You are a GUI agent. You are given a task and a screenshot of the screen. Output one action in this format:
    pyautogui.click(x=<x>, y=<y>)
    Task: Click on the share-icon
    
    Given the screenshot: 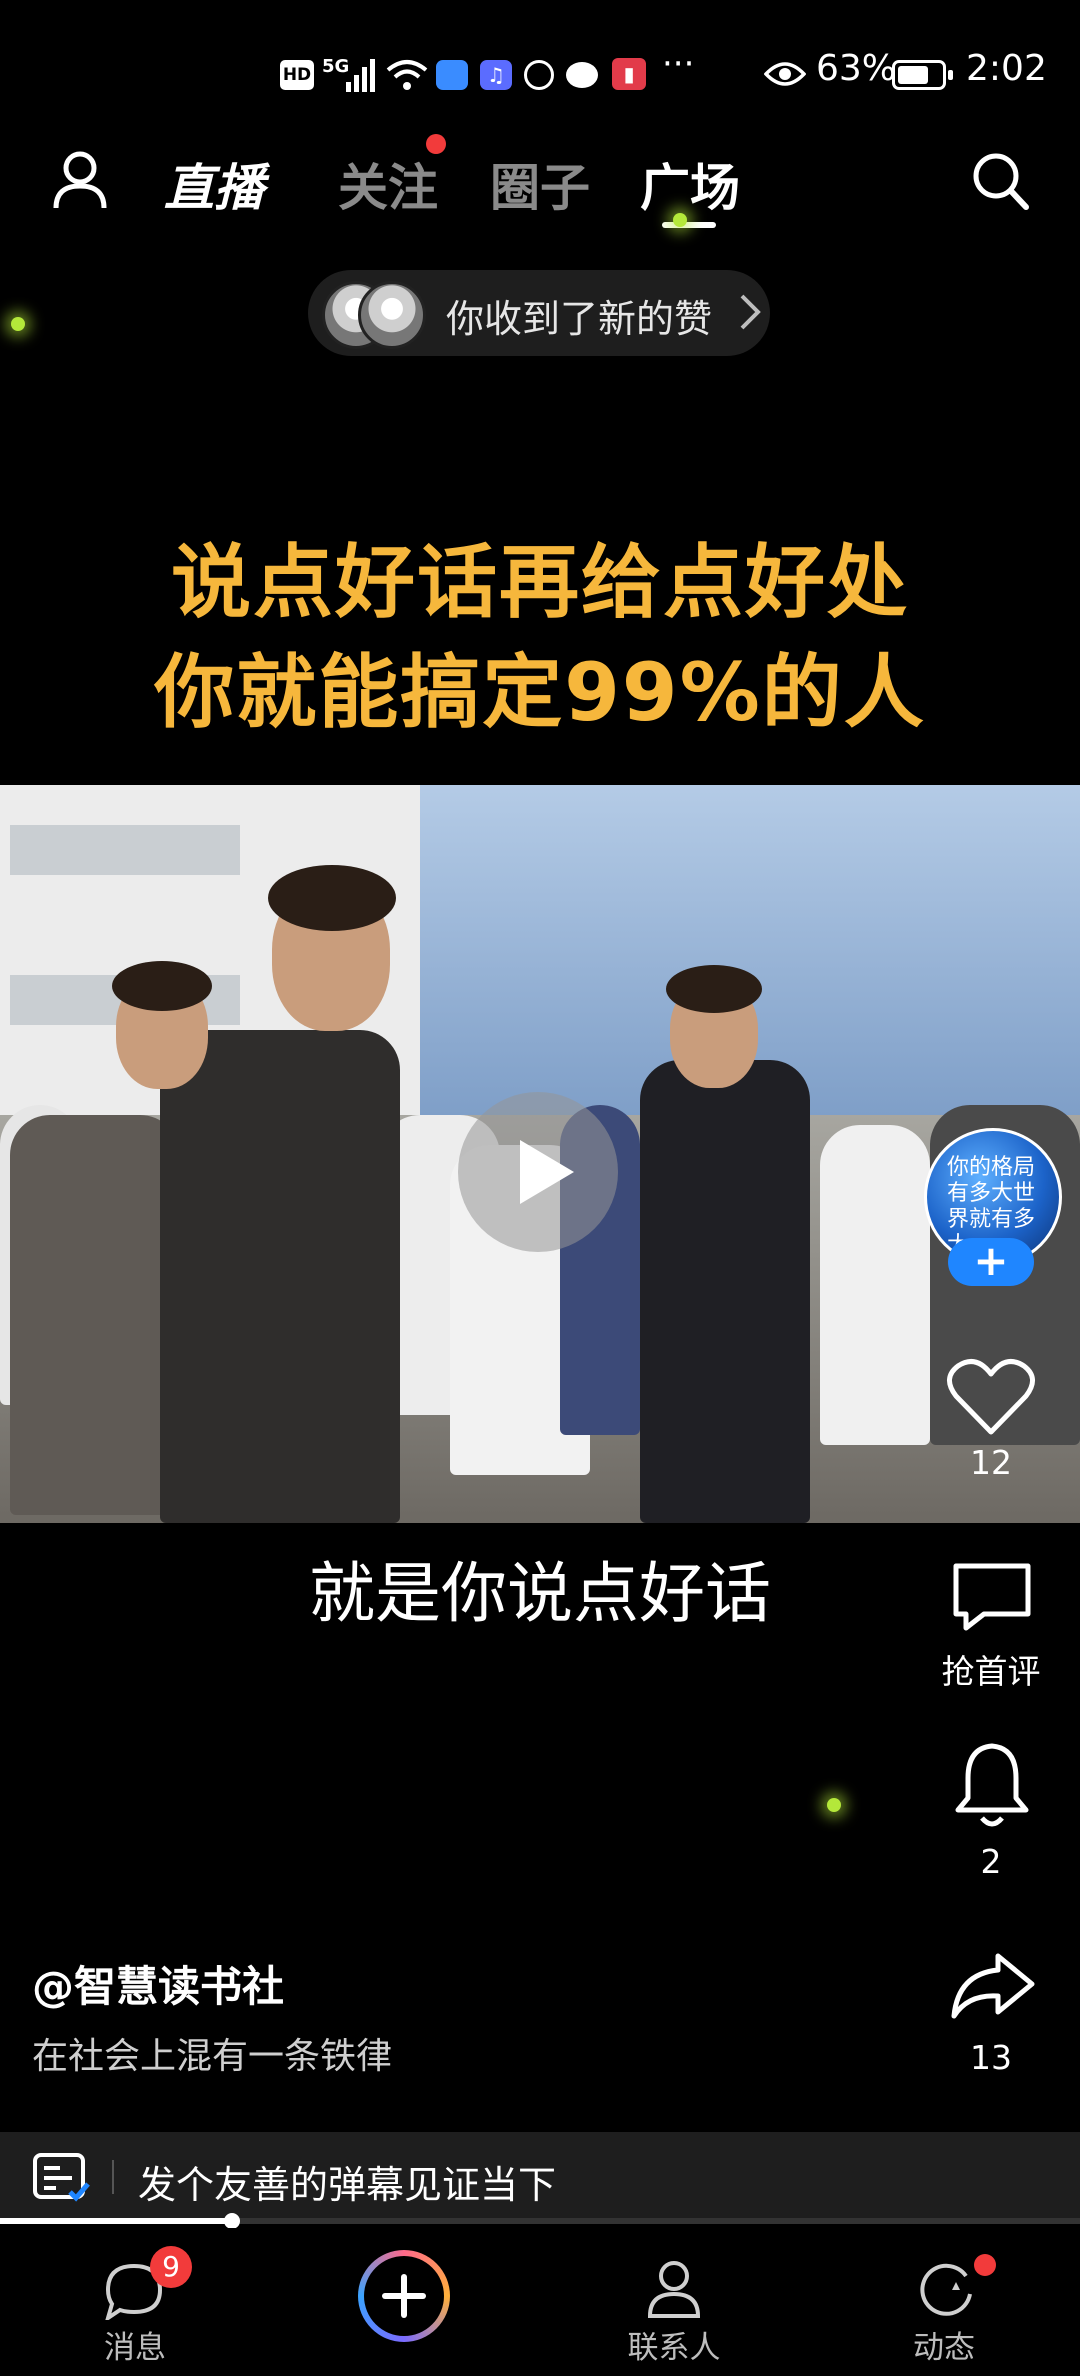 What is the action you would take?
    pyautogui.click(x=992, y=1986)
    